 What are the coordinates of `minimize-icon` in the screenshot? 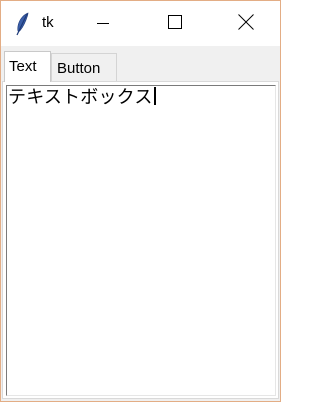 It's located at (103, 23).